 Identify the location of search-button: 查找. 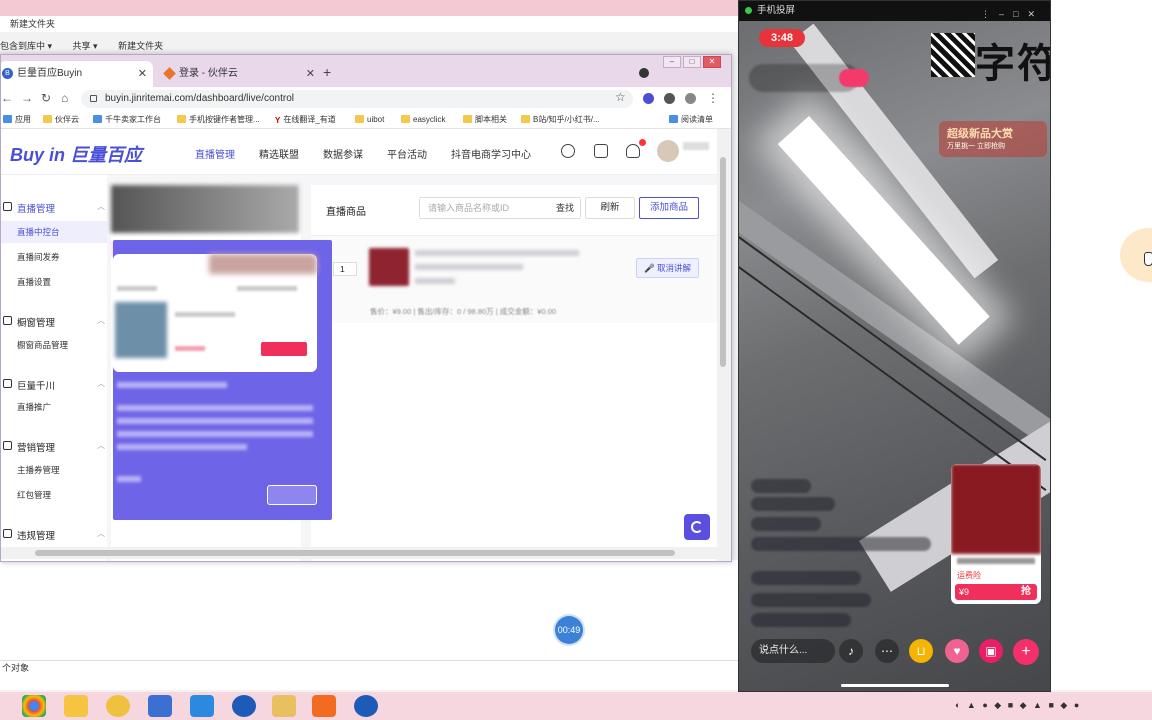
(565, 208).